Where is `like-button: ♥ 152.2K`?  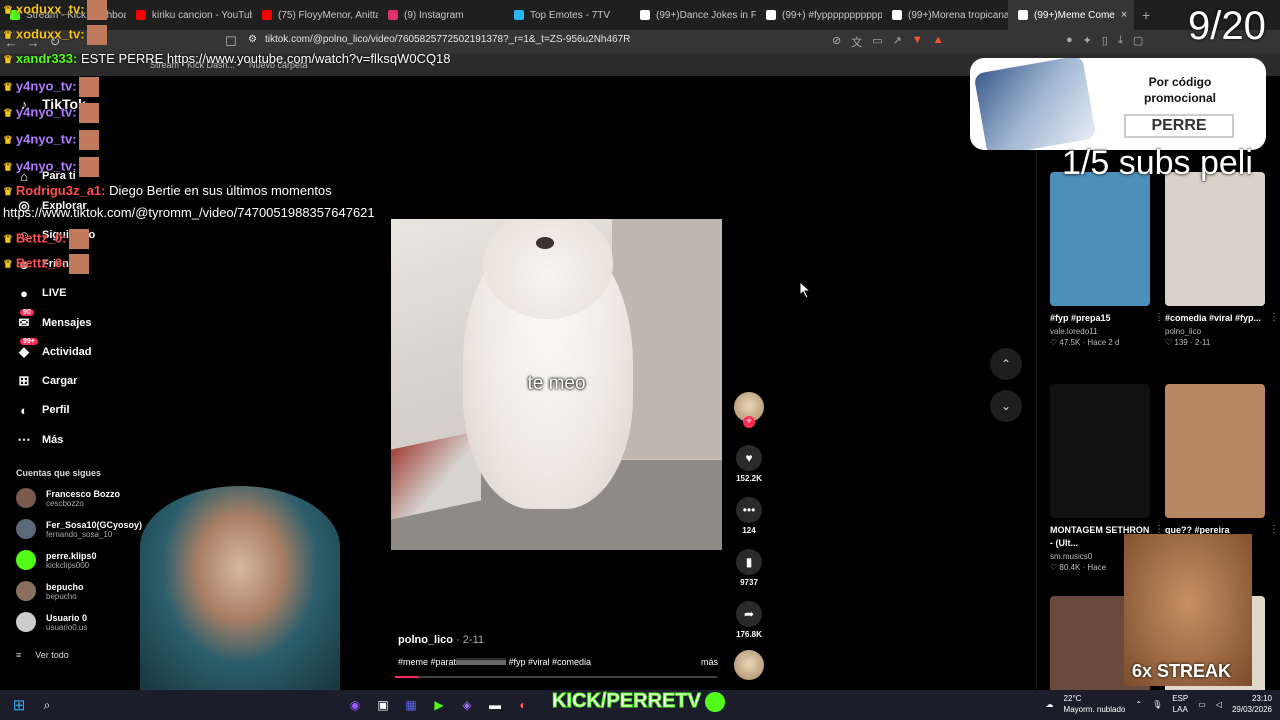
like-button: ♥ 152.2K is located at coordinates (749, 464).